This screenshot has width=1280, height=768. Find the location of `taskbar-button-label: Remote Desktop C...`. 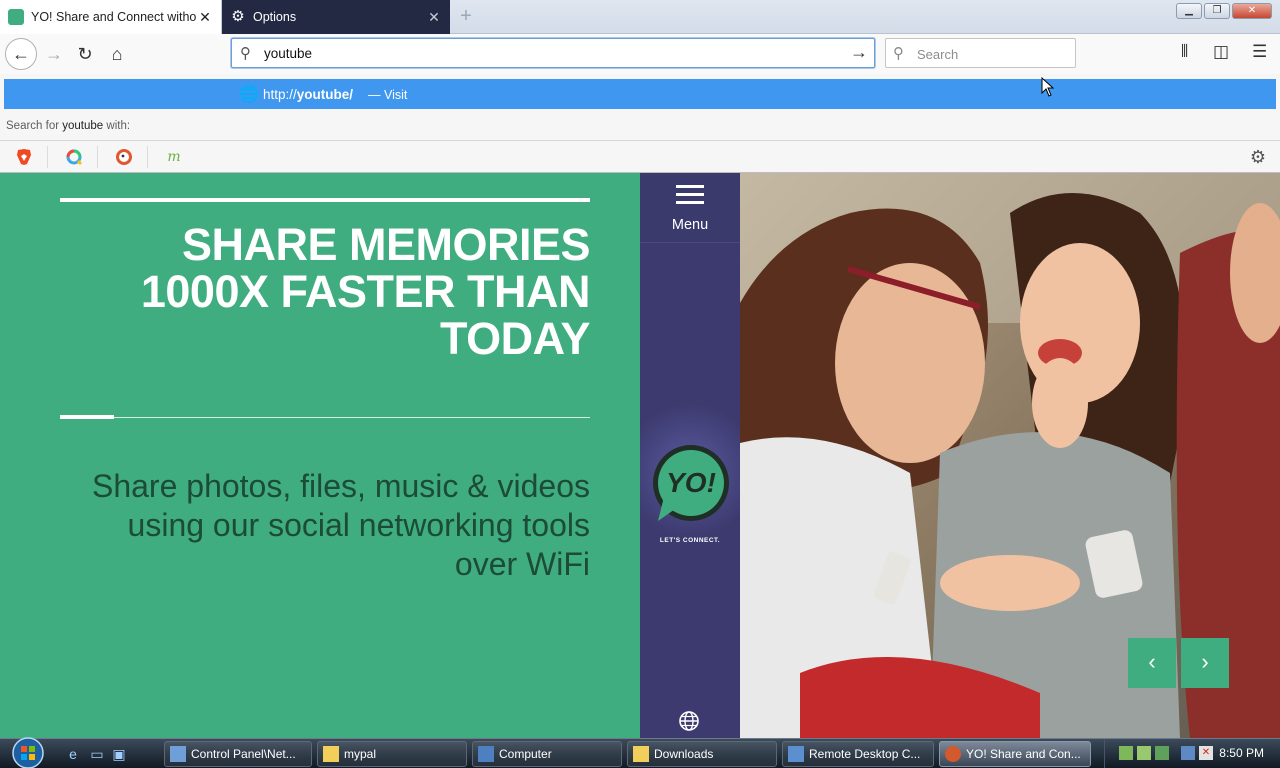

taskbar-button-label: Remote Desktop C... is located at coordinates (865, 754).